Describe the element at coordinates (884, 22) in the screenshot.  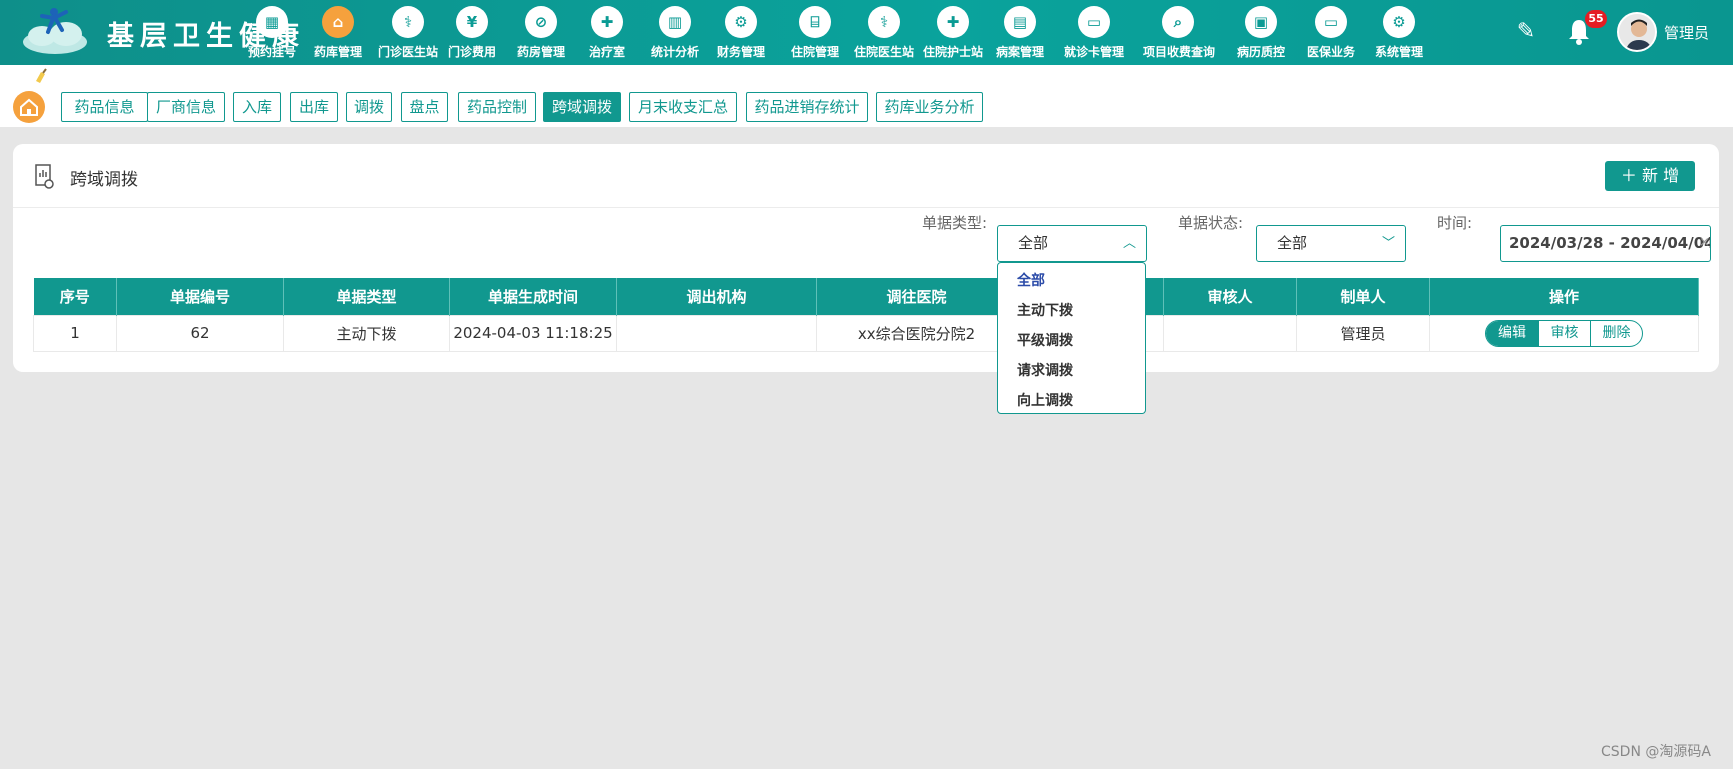
I see `inpatient-doctor-icon: ⚕` at that location.